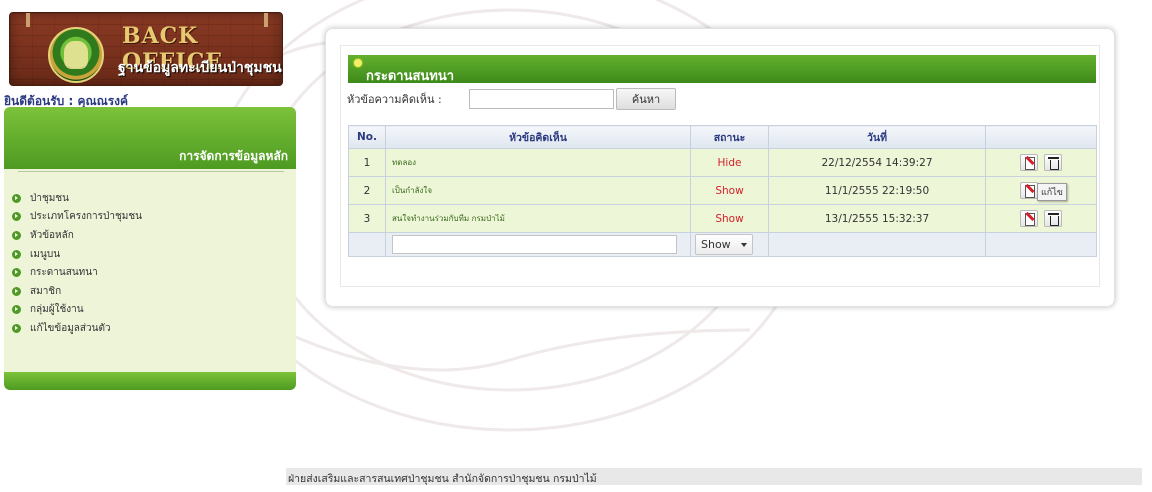 The height and width of the screenshot is (492, 1152). What do you see at coordinates (877, 190) in the screenshot?
I see `row-date: 11/1/2555 22:19:50` at bounding box center [877, 190].